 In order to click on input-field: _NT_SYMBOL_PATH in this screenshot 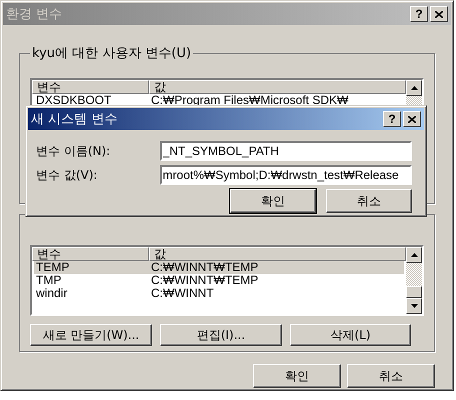, I will do `click(286, 151)`.